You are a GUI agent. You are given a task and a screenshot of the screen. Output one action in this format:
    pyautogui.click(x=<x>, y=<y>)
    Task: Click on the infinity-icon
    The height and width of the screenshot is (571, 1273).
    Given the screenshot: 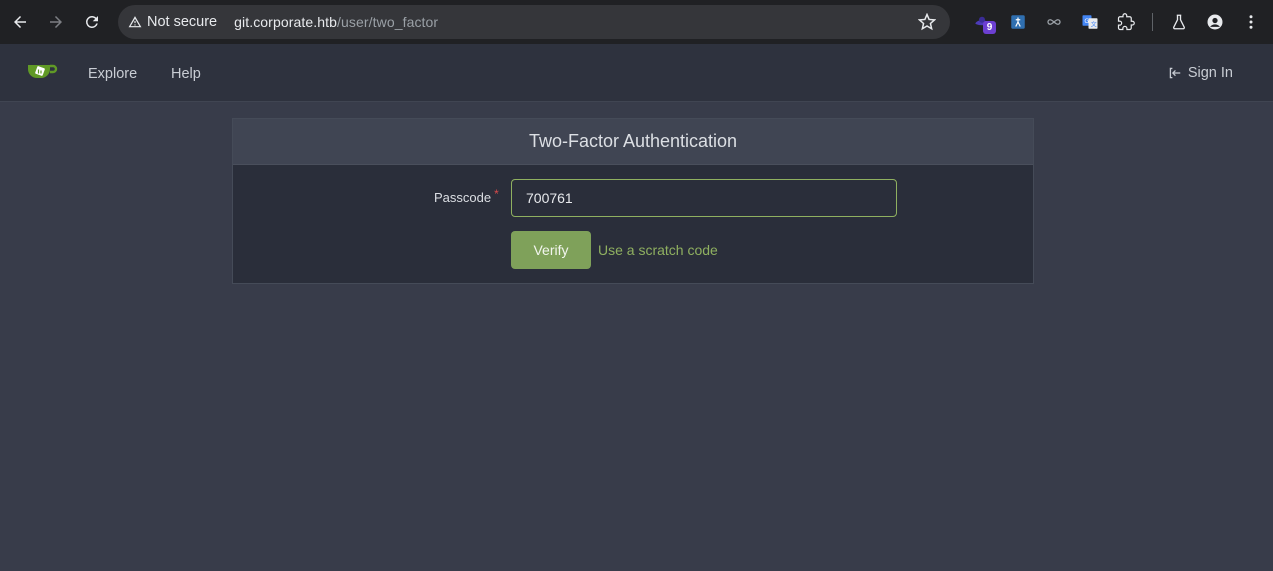 What is the action you would take?
    pyautogui.click(x=1054, y=22)
    